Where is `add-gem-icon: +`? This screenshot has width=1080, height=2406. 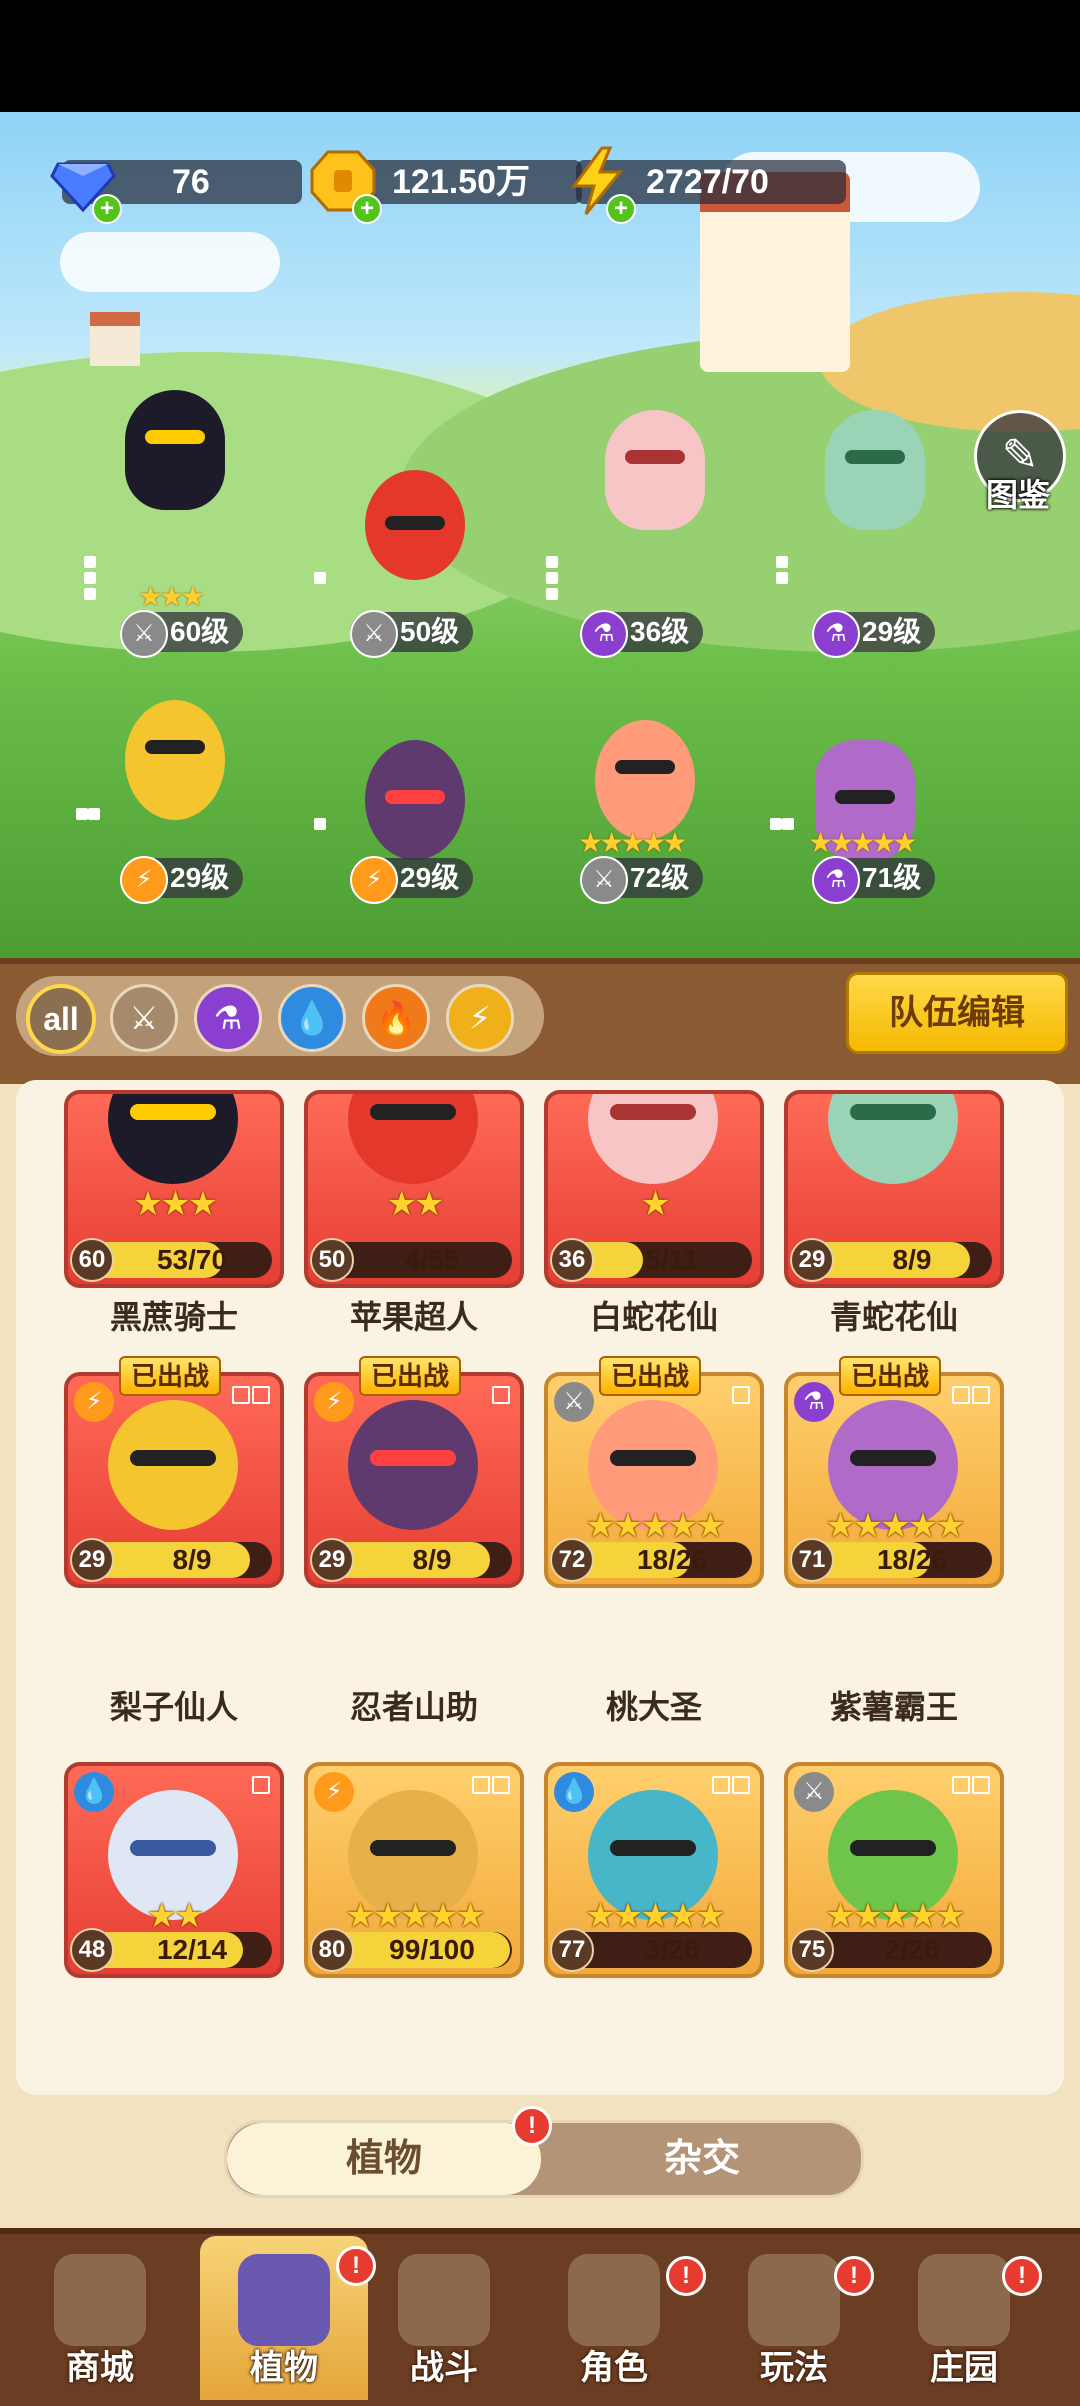
add-gem-icon: + is located at coordinates (107, 209).